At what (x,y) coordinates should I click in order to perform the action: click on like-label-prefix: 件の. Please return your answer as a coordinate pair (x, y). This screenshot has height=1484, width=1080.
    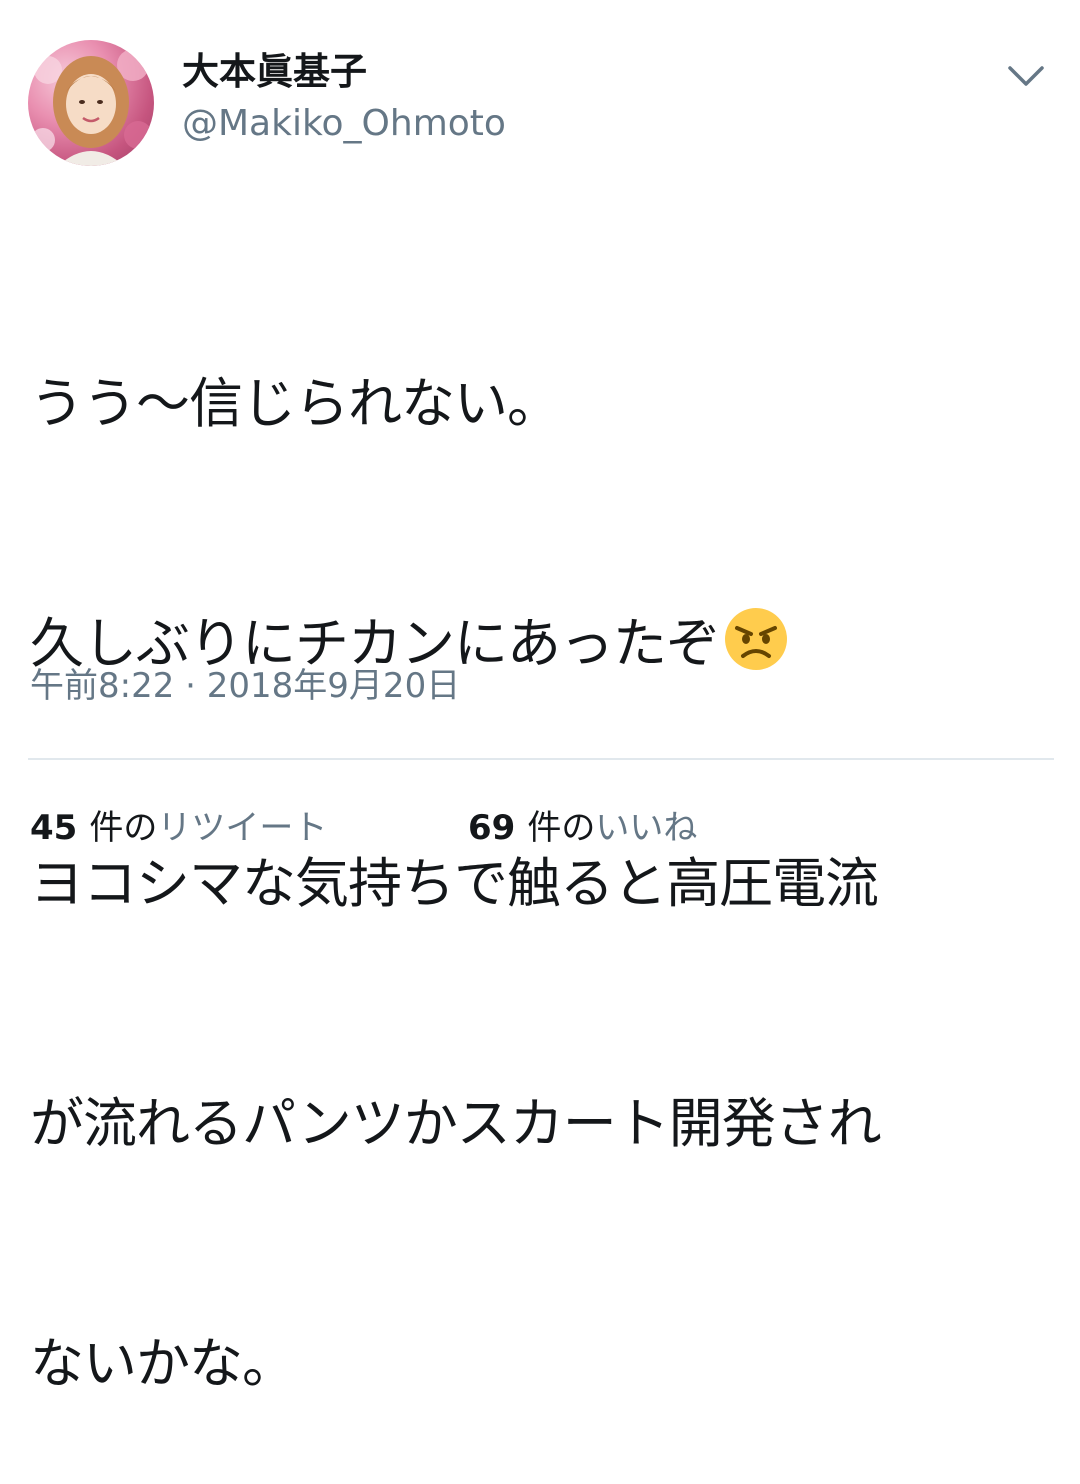
    Looking at the image, I should click on (561, 828).